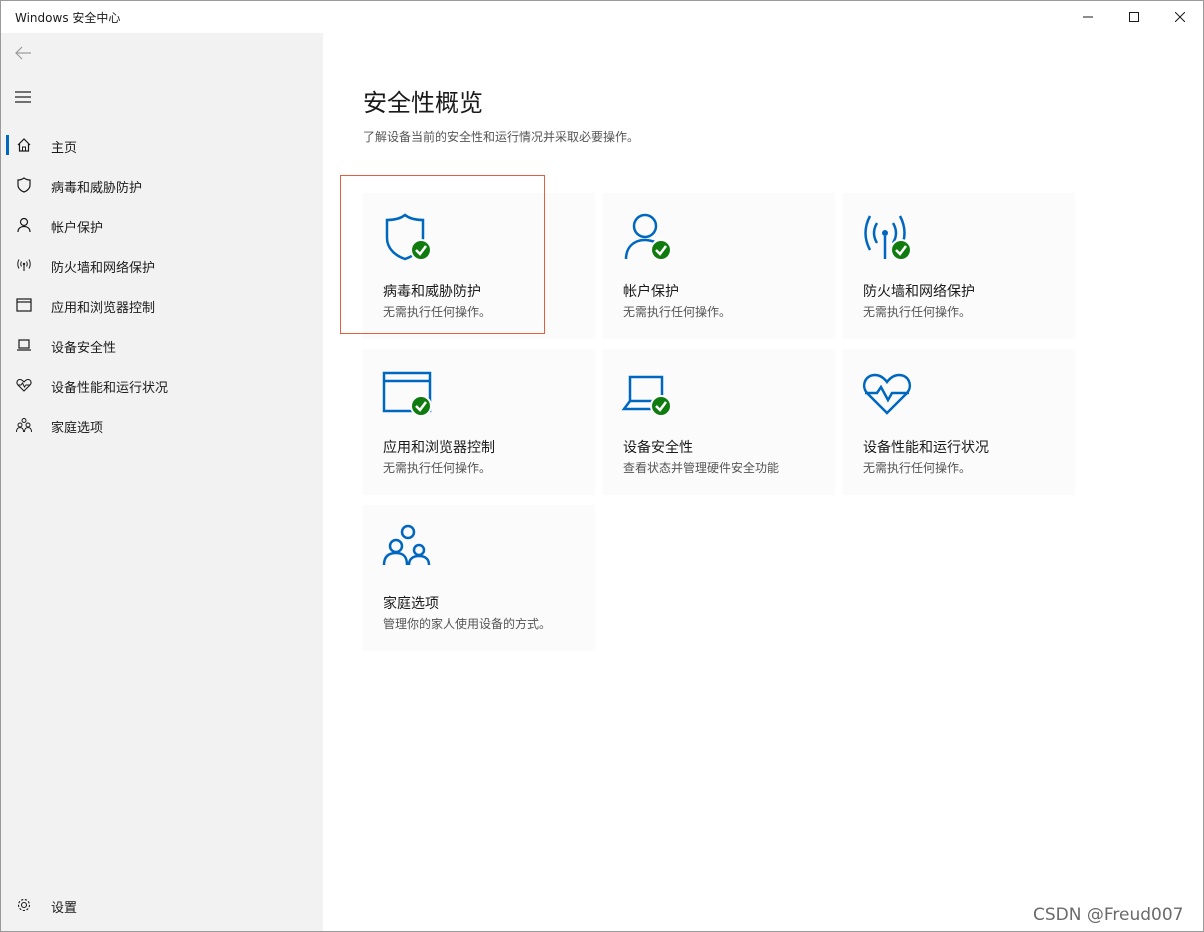 This screenshot has width=1204, height=932. I want to click on laptop-icon, so click(24, 345).